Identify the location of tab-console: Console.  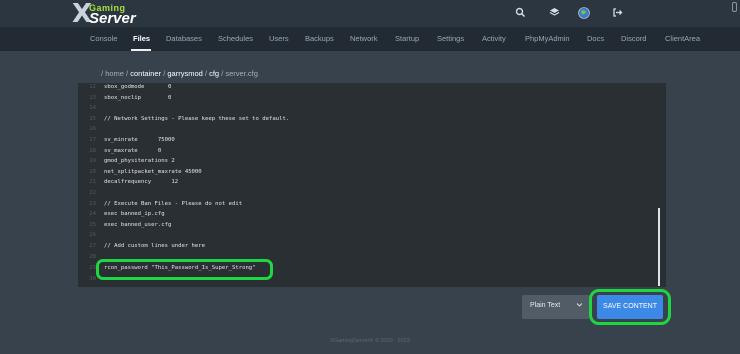
(104, 39).